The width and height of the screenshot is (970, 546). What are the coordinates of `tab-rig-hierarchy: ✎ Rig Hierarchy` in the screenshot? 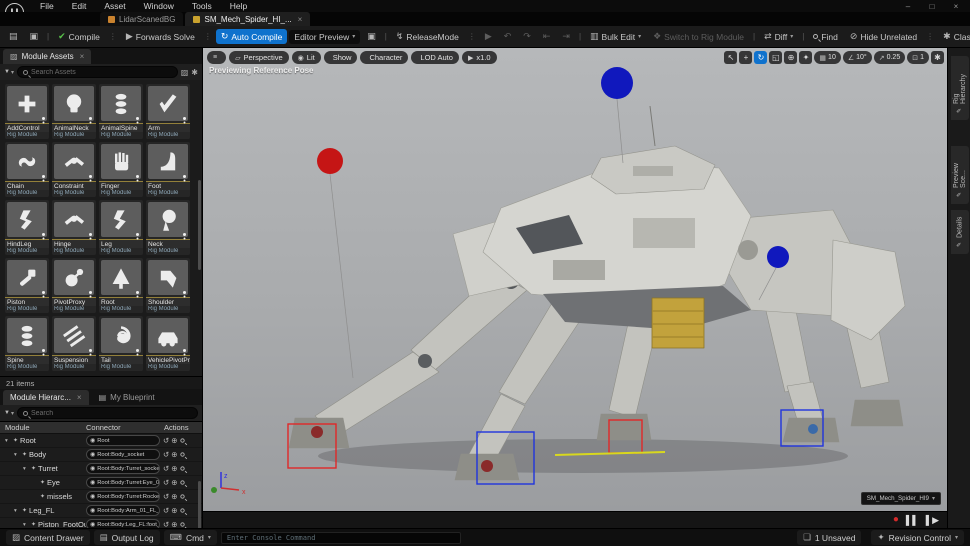 It's located at (960, 88).